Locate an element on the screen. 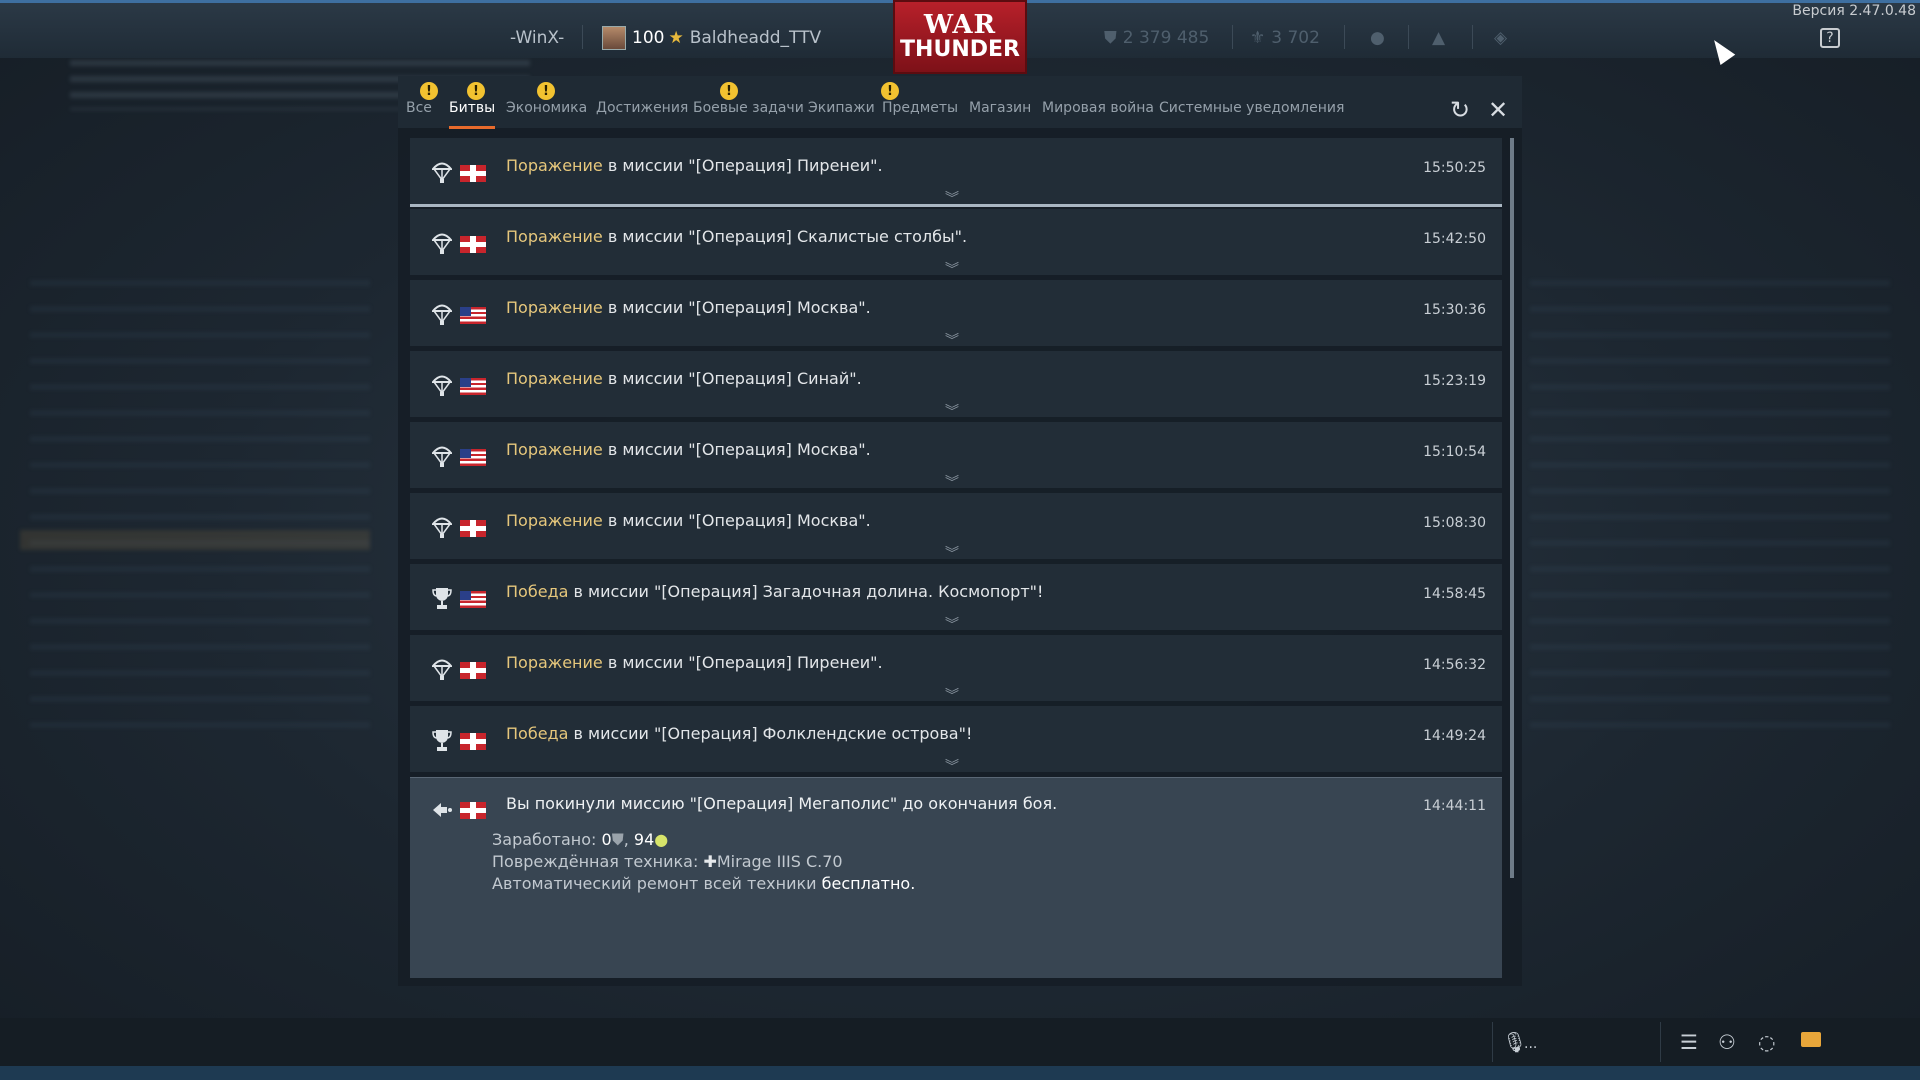  background-grid-right is located at coordinates (1710, 510).